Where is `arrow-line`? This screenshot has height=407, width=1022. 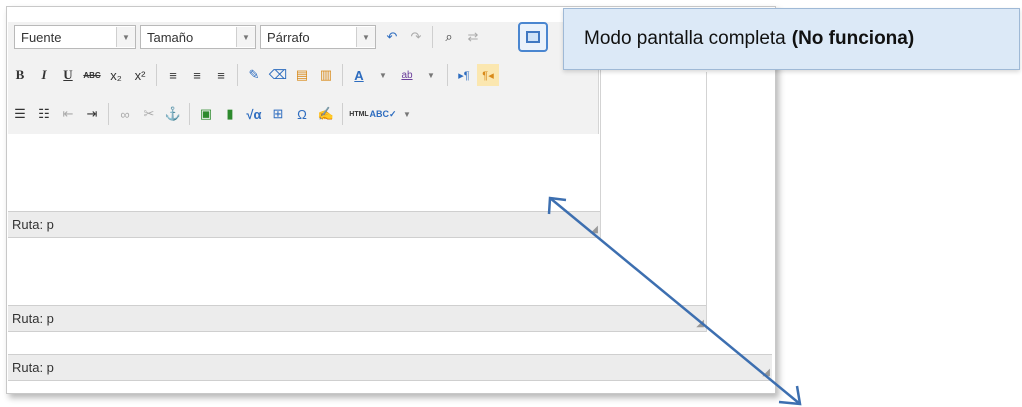 arrow-line is located at coordinates (675, 301).